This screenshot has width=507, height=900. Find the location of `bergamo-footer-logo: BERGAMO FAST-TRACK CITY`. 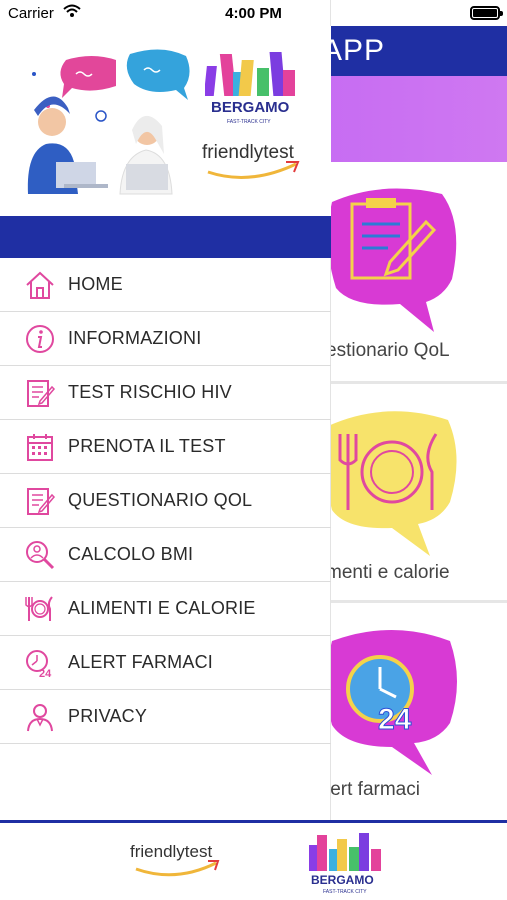

bergamo-footer-logo: BERGAMO FAST-TRACK CITY is located at coordinates (345, 864).